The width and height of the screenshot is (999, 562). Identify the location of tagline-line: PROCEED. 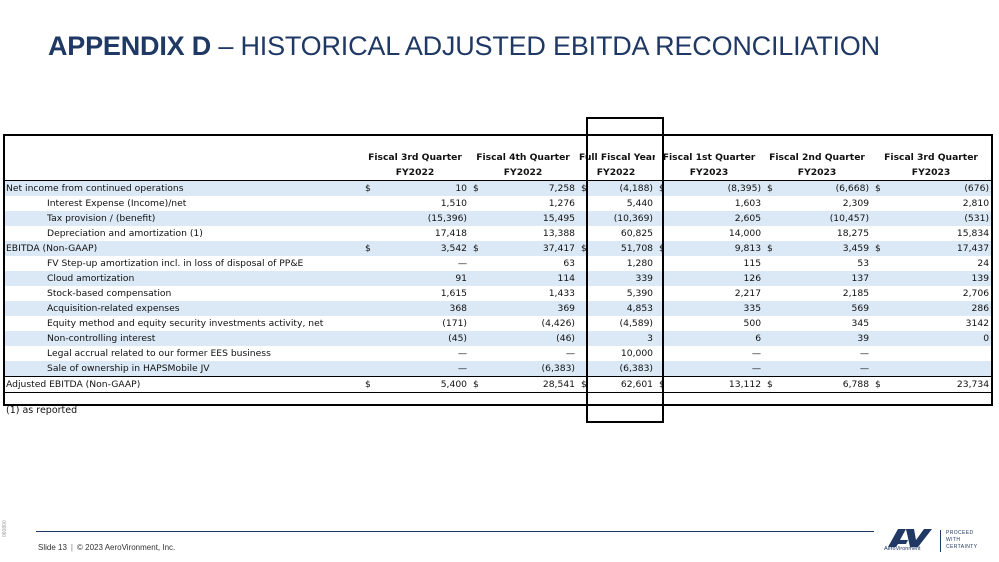
(960, 533).